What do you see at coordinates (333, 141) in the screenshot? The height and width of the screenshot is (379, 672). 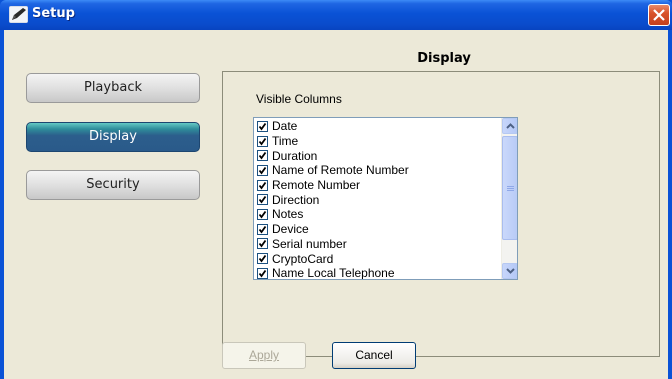 I see `column-list-item: Time` at bounding box center [333, 141].